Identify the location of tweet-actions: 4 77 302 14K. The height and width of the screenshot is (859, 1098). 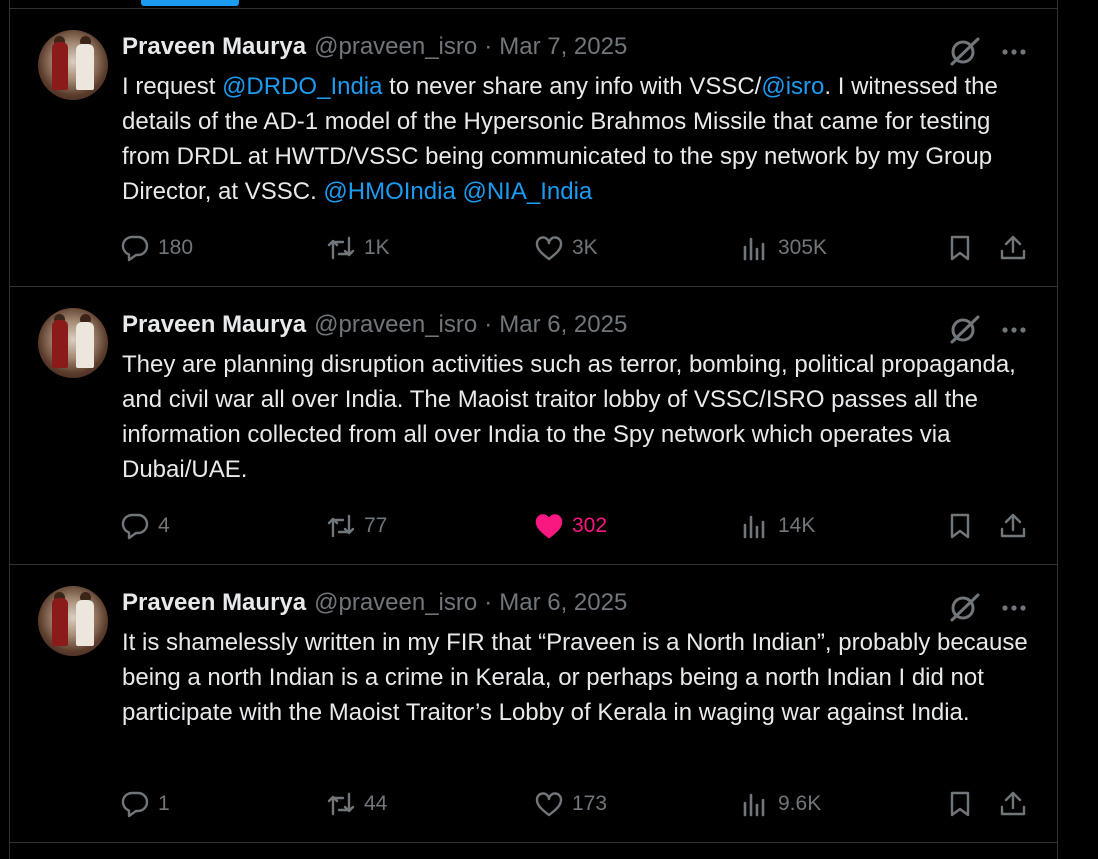
(533, 526).